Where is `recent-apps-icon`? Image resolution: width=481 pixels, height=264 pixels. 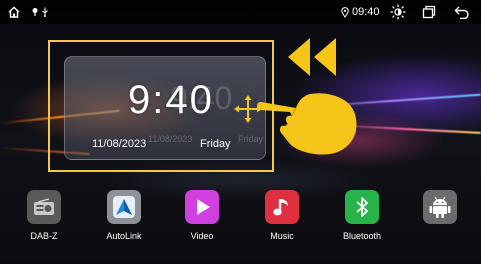 recent-apps-icon is located at coordinates (429, 12).